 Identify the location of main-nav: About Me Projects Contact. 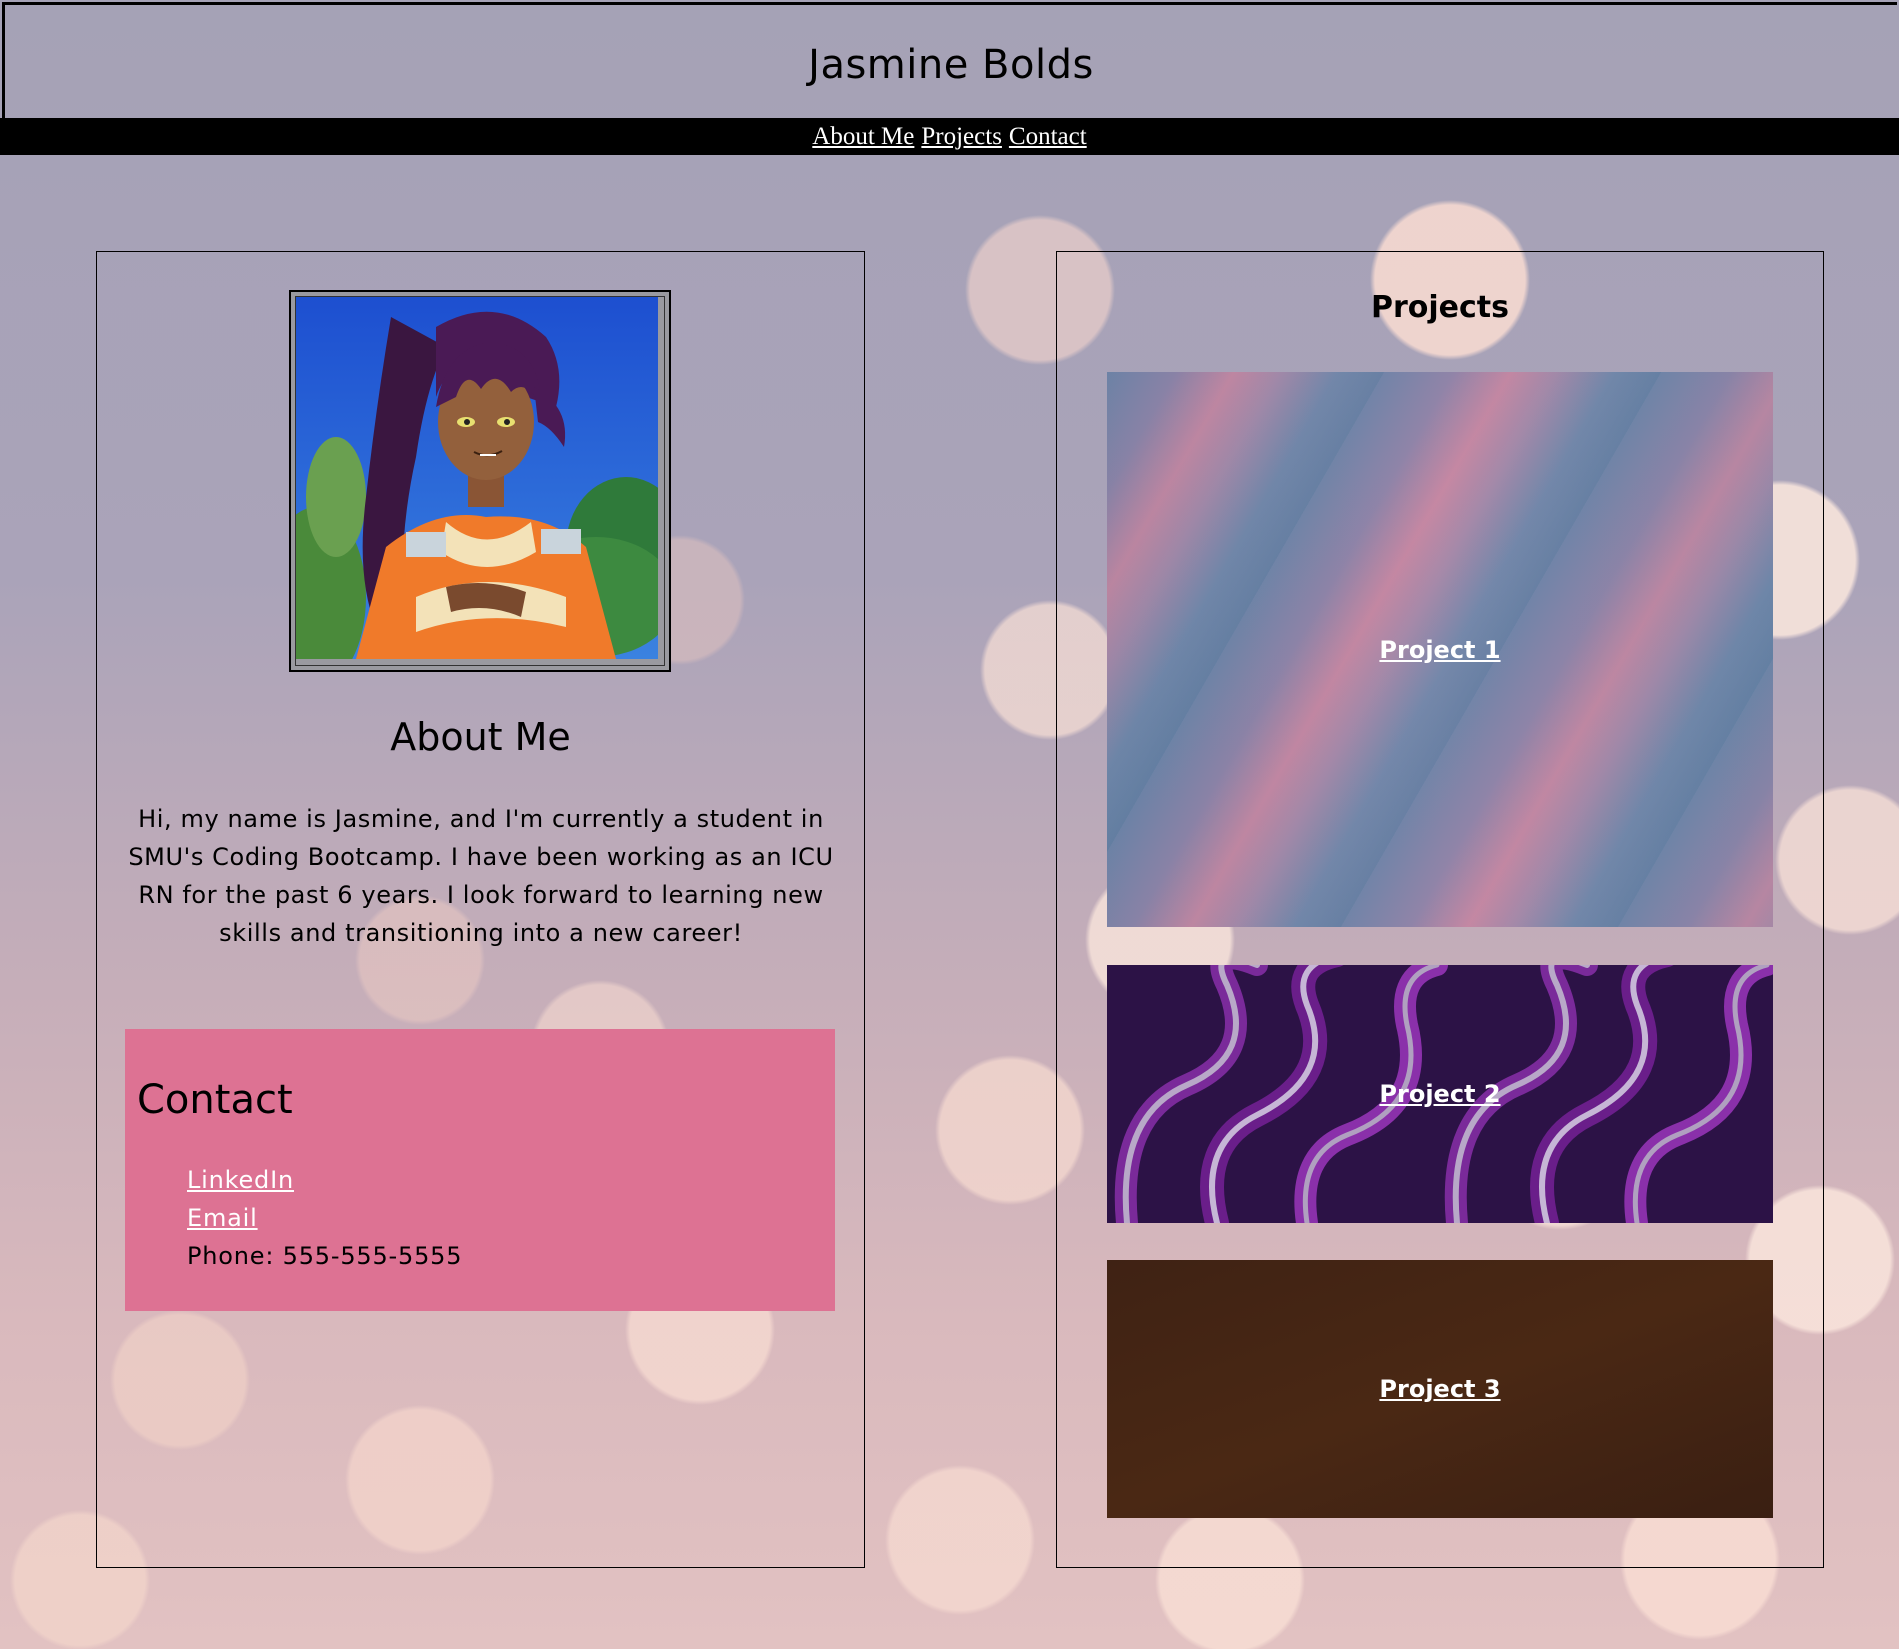
(949, 136).